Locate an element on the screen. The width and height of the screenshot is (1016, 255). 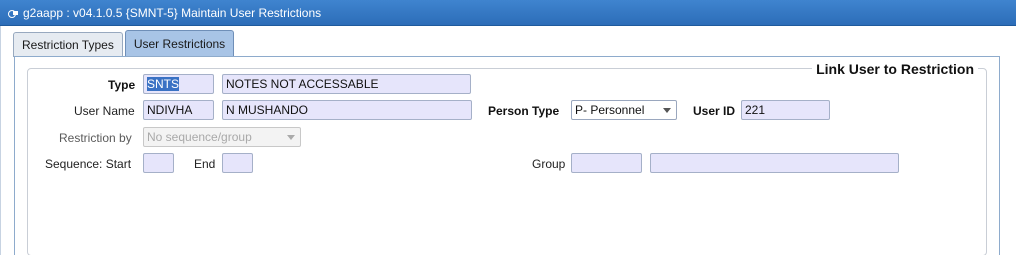
user-name-label: User Name is located at coordinates (104, 111).